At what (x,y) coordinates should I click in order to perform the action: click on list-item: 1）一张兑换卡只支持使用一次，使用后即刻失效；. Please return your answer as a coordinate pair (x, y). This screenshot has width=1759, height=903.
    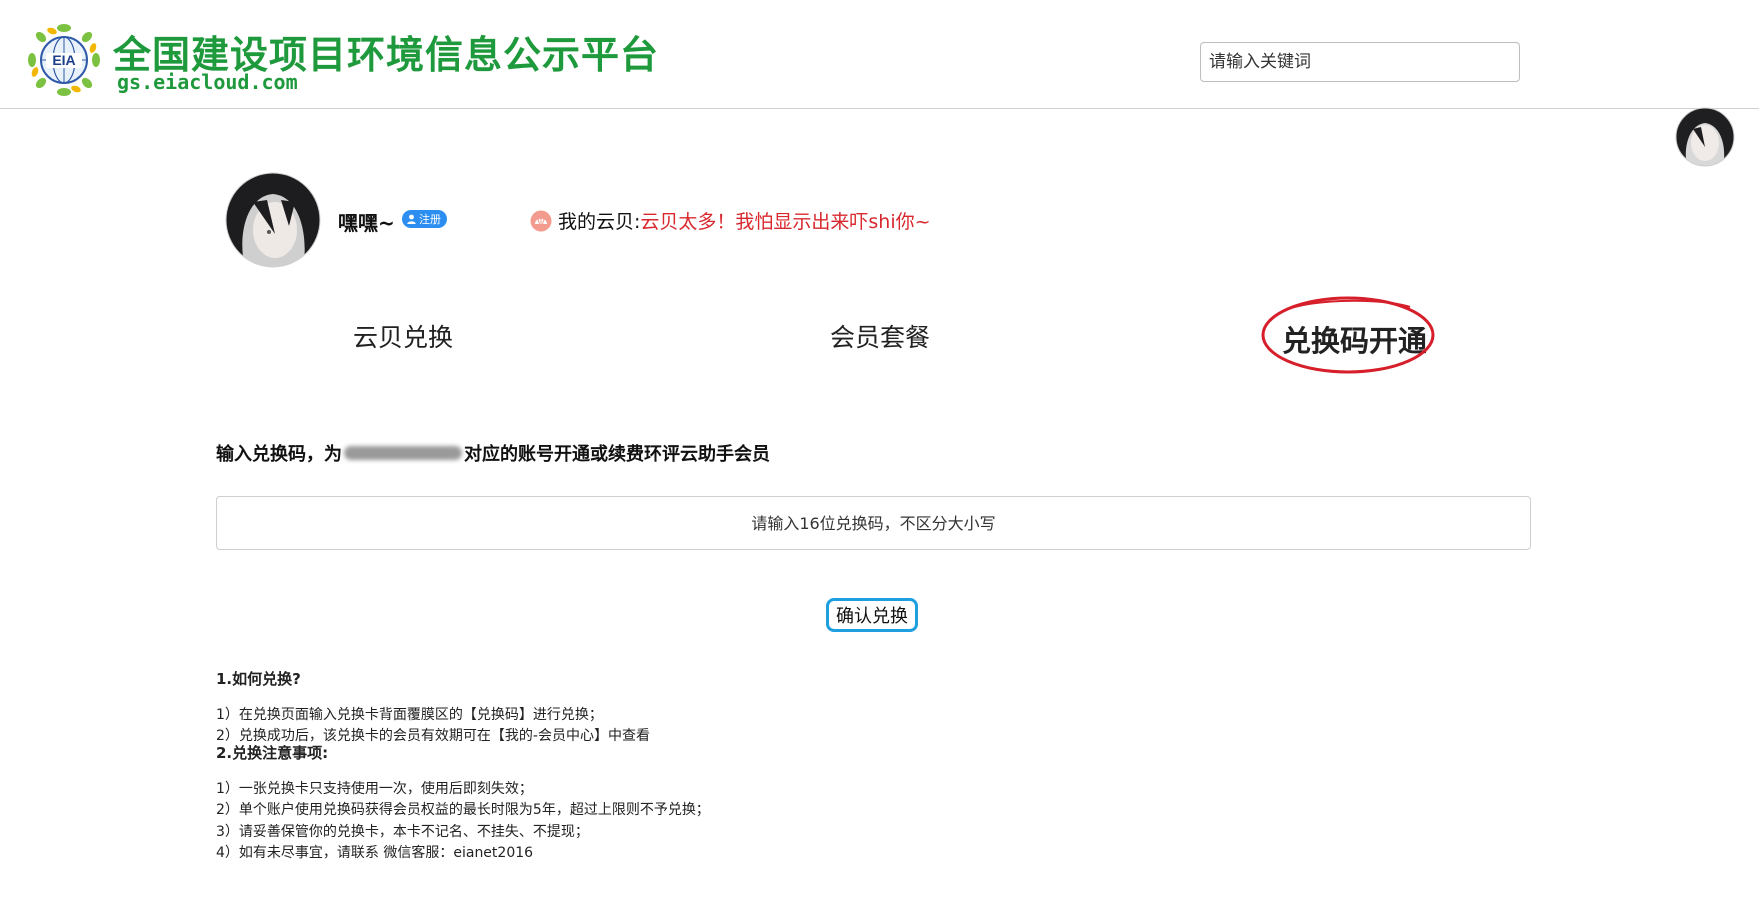
    Looking at the image, I should click on (374, 789).